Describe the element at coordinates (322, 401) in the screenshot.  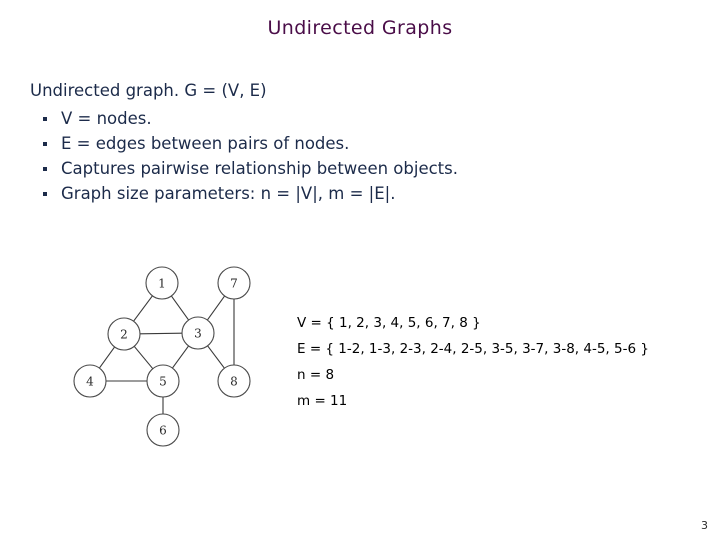
I see `spec-line-m: m = 11` at that location.